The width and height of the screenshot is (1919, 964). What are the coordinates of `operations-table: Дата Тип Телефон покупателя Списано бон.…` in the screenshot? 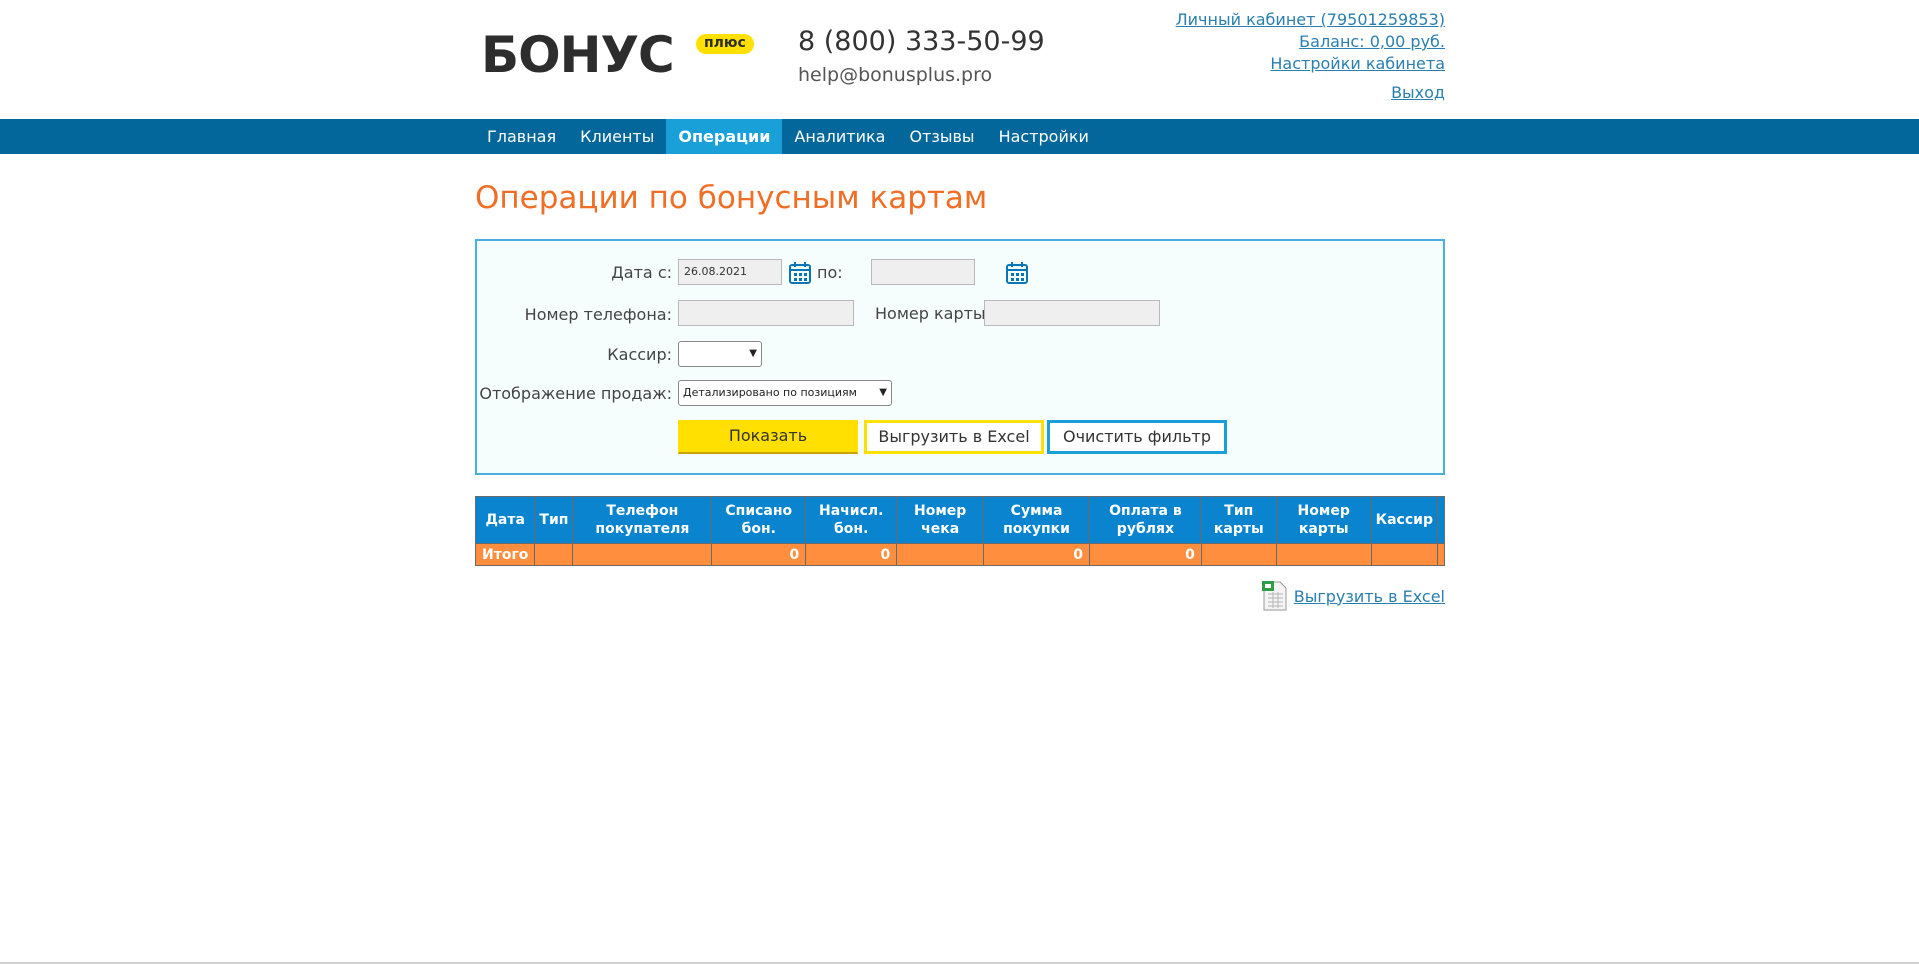 It's located at (960, 531).